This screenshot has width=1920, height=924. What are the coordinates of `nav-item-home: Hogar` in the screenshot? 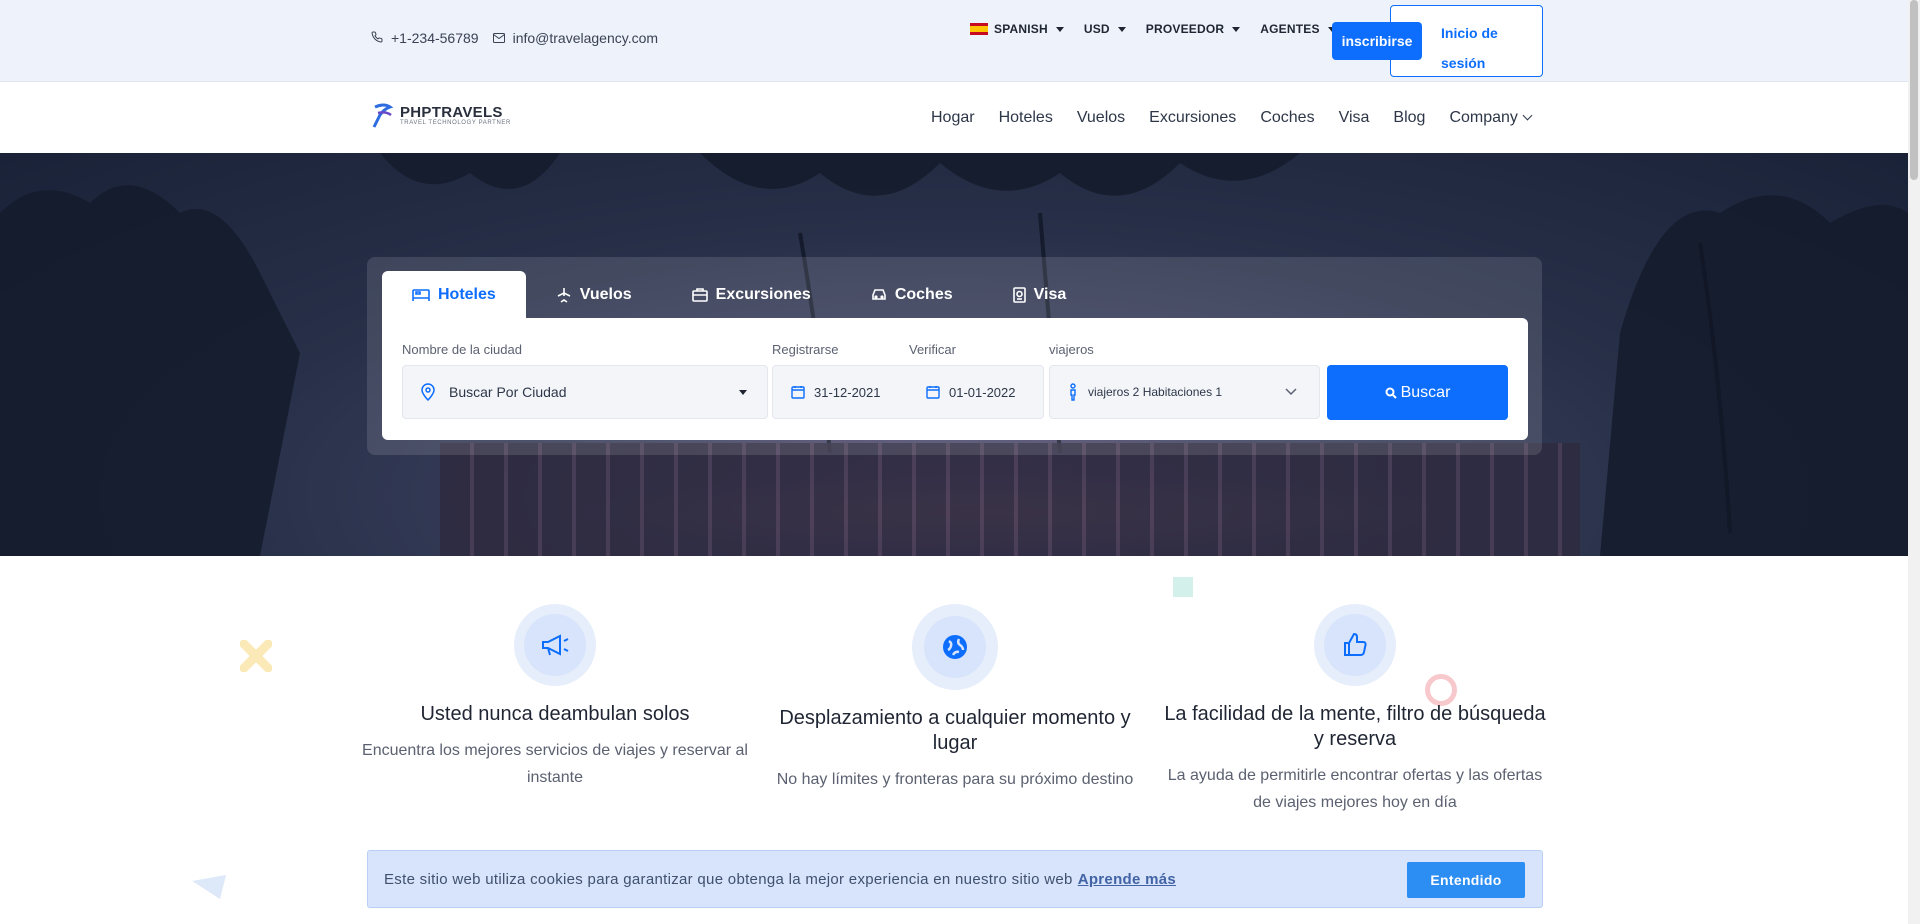 It's located at (953, 118).